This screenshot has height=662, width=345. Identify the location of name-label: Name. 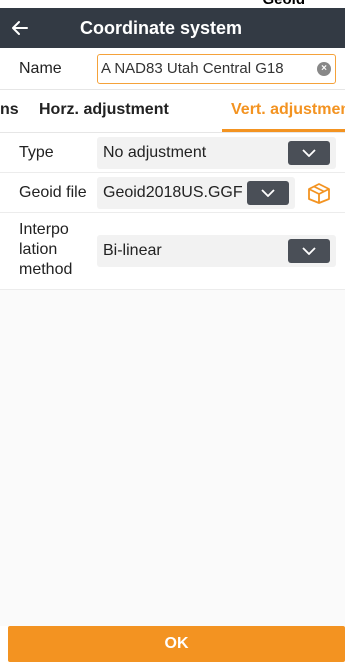
(40, 68).